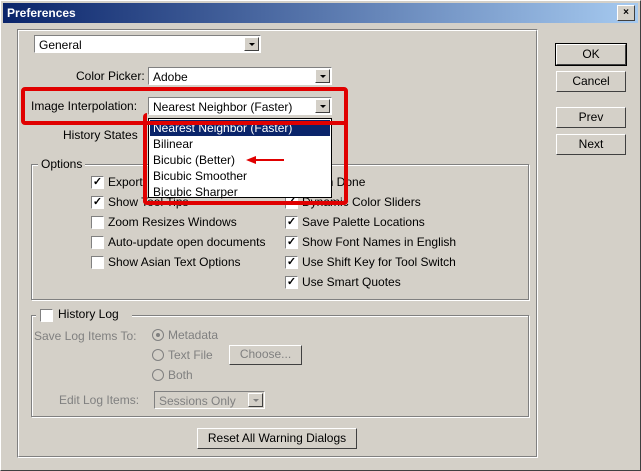 This screenshot has width=641, height=471. Describe the element at coordinates (147, 44) in the screenshot. I see `section-select: General` at that location.